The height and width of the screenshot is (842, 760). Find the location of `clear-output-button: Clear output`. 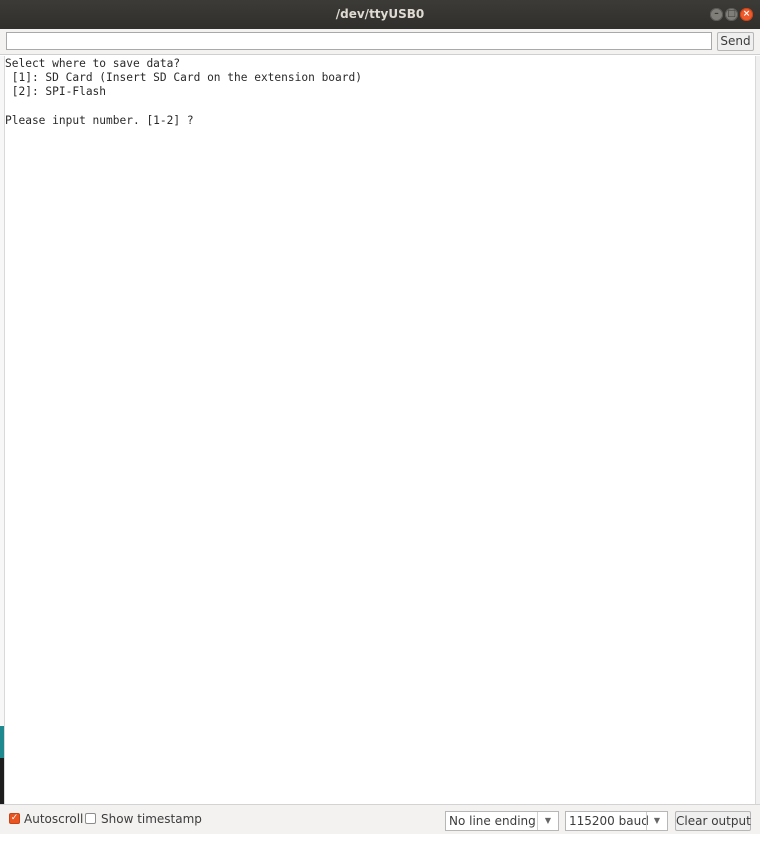

clear-output-button: Clear output is located at coordinates (713, 821).